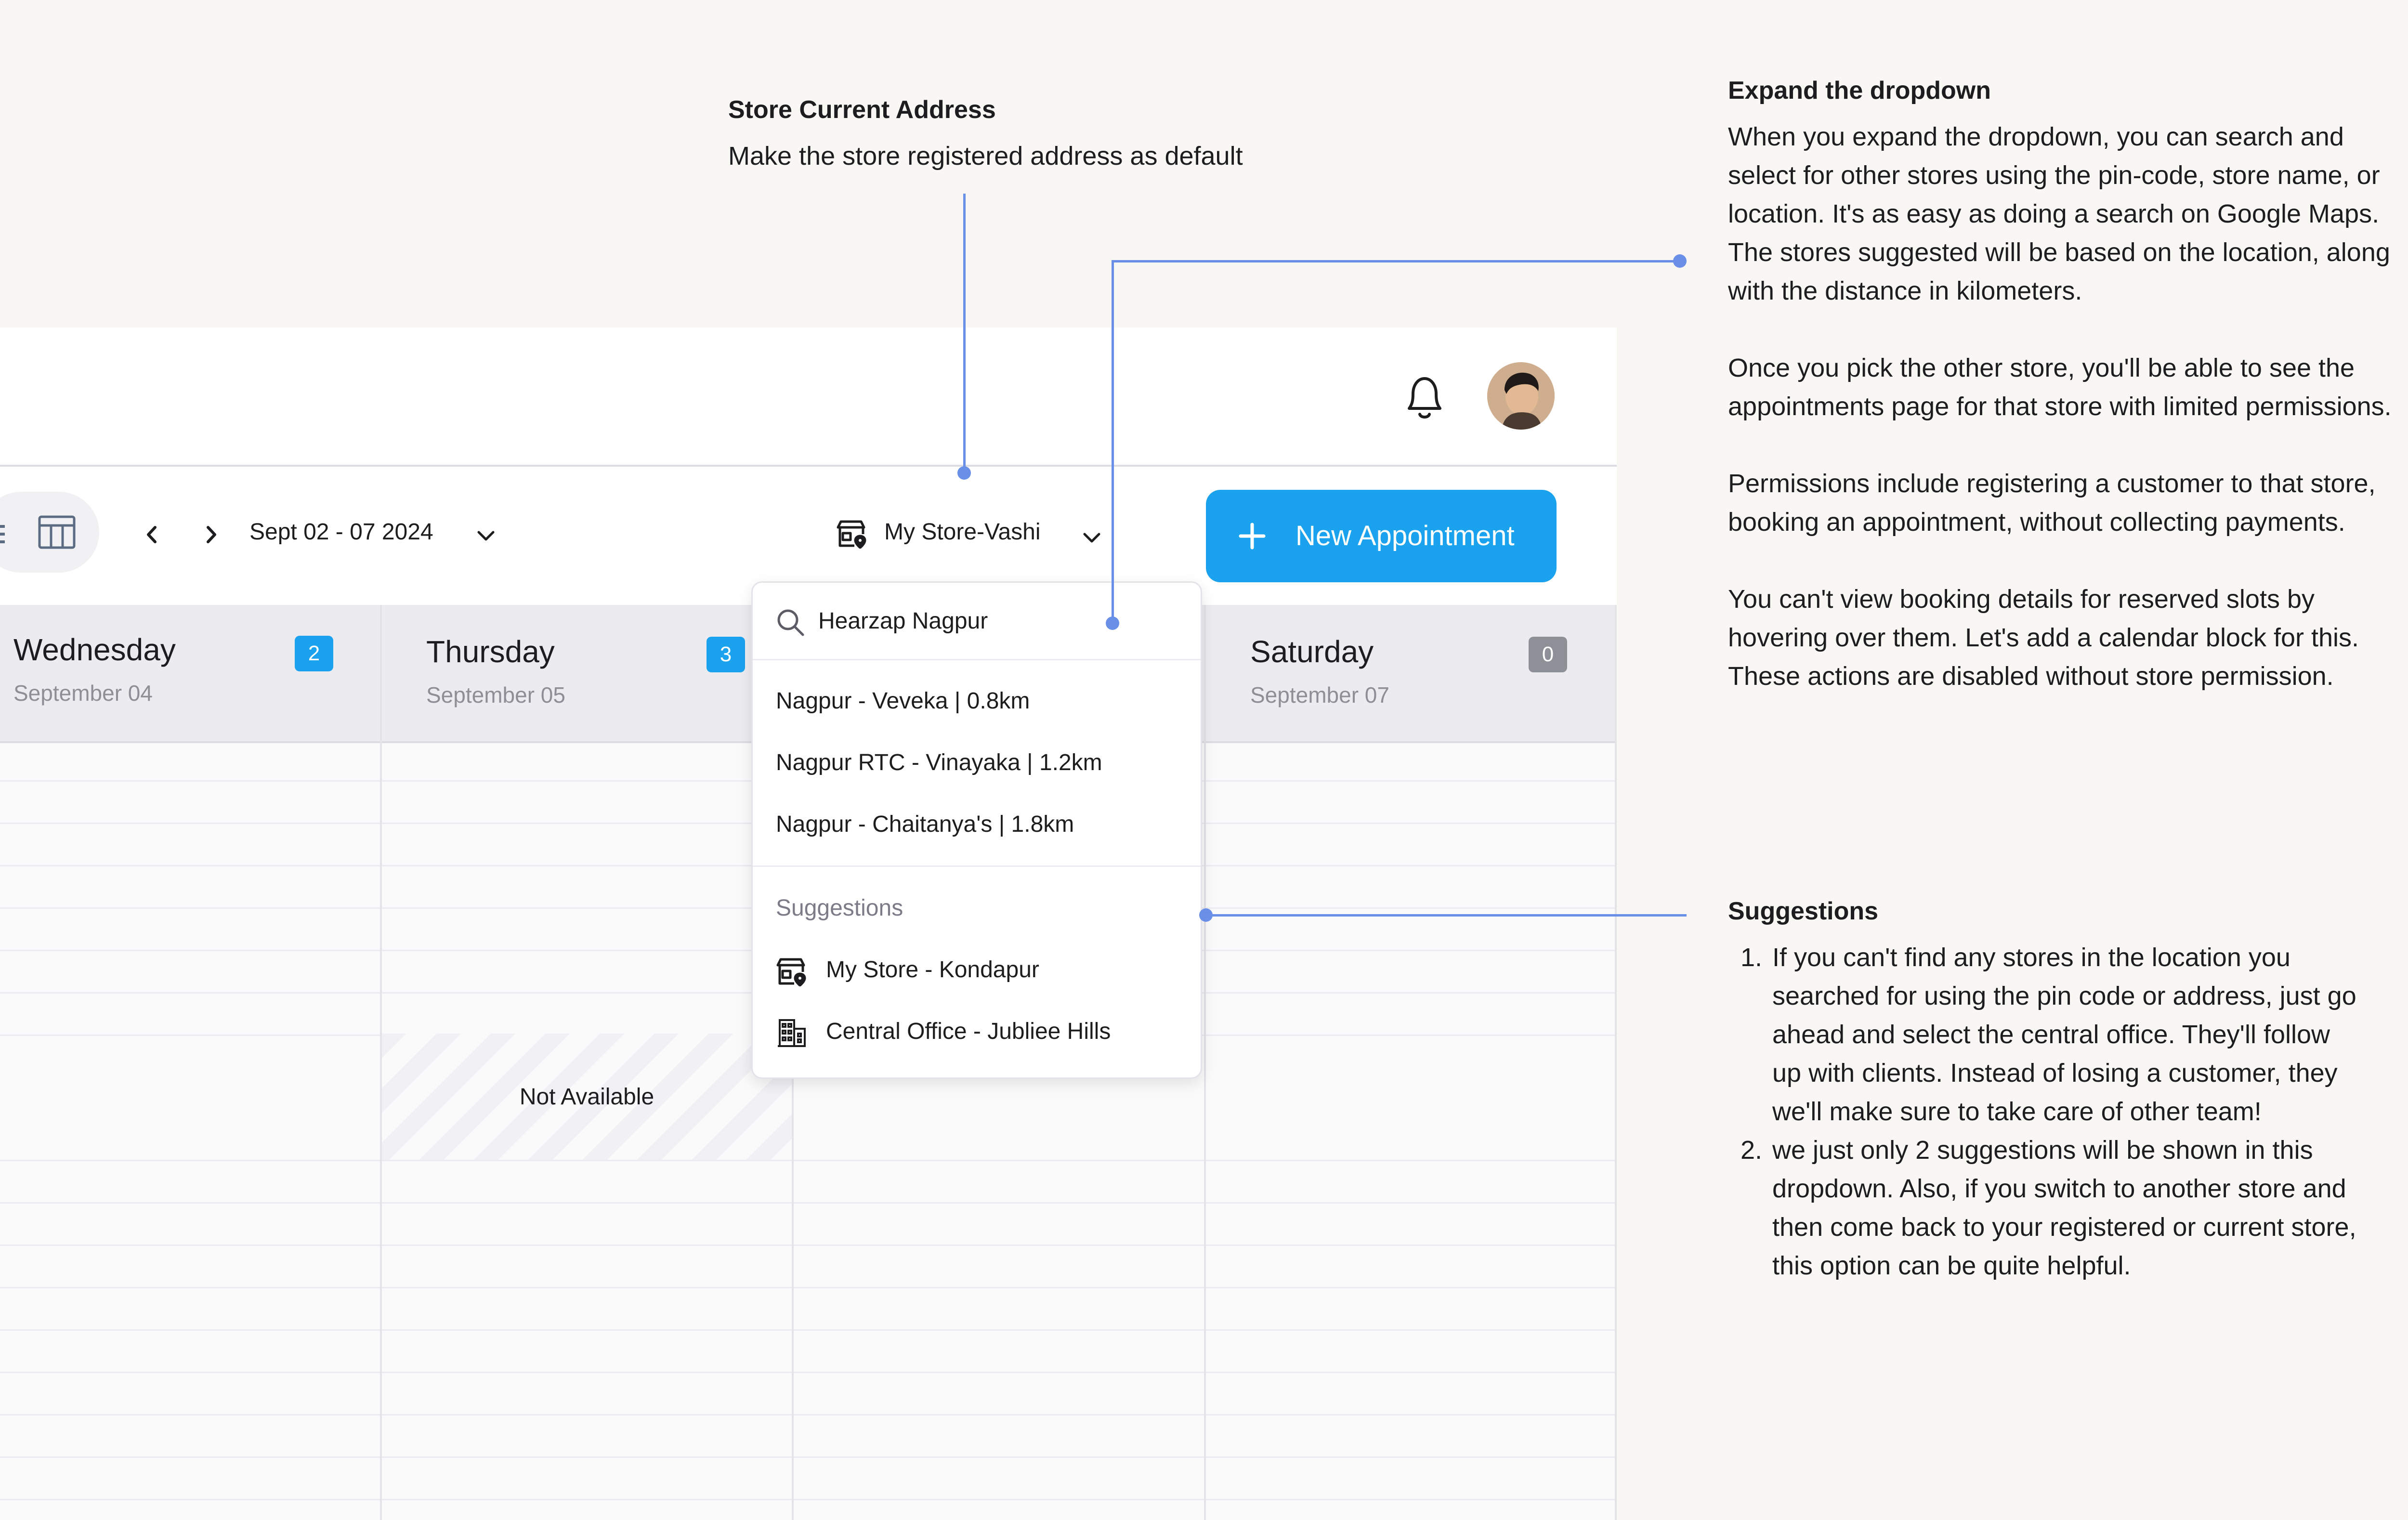 The height and width of the screenshot is (1520, 2408). I want to click on annotation-title-suggestions: Suggestions, so click(1803, 911).